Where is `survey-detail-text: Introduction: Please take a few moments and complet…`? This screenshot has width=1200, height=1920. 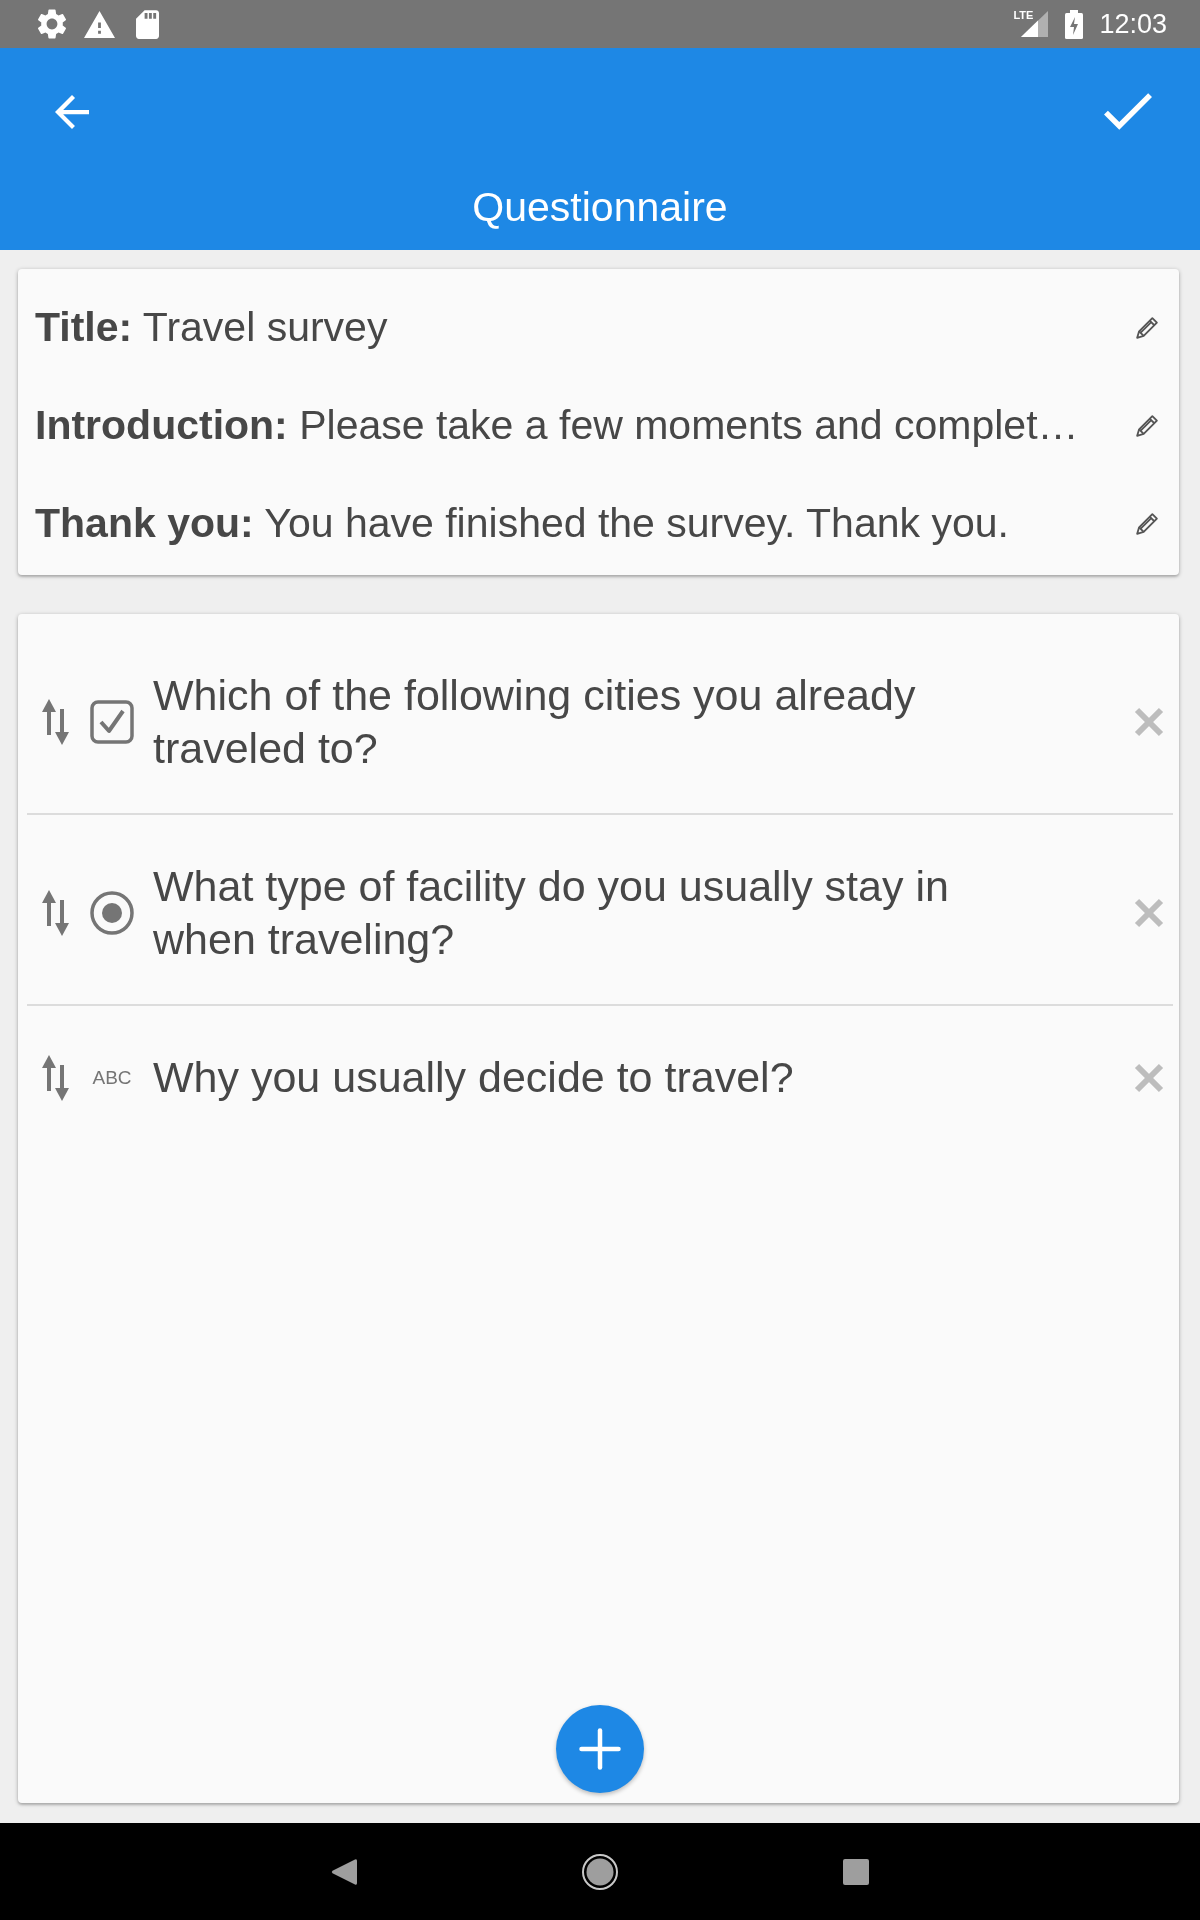 survey-detail-text: Introduction: Please take a few moments and complet… is located at coordinates (557, 425).